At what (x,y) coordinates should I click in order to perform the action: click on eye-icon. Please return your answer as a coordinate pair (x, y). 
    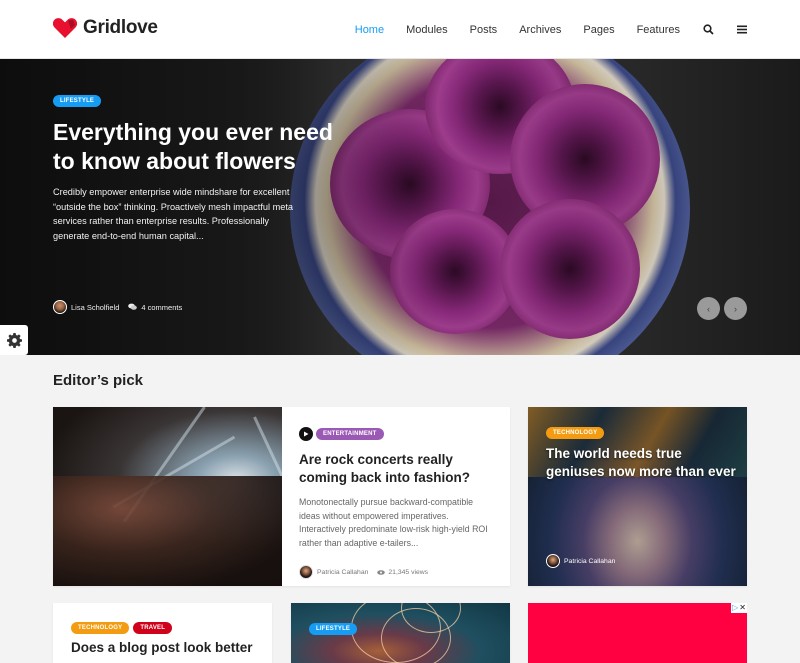
    Looking at the image, I should click on (381, 572).